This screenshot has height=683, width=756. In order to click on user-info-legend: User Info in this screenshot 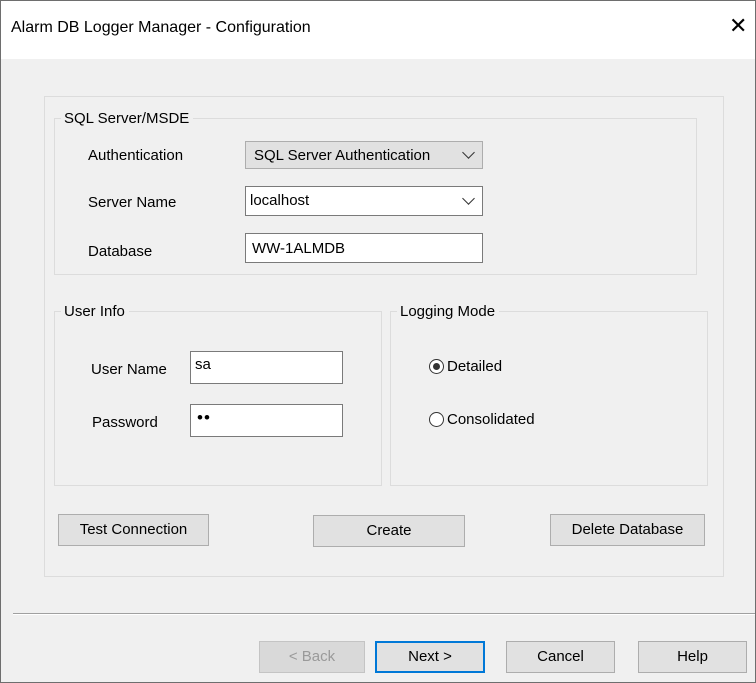, I will do `click(94, 311)`.